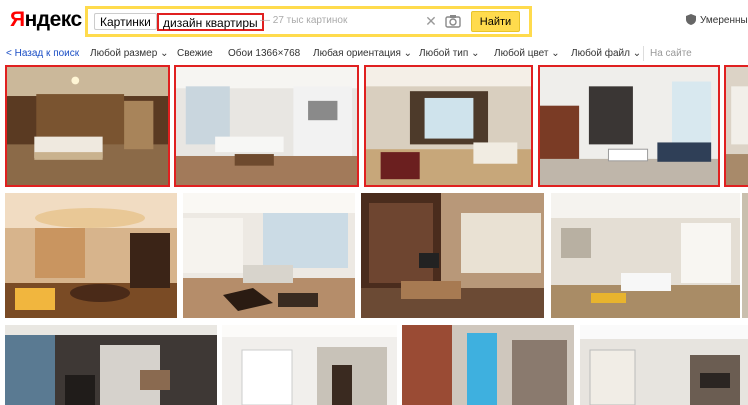  What do you see at coordinates (42, 53) in the screenshot?
I see `back-to-search-link: < Назад к поиск` at bounding box center [42, 53].